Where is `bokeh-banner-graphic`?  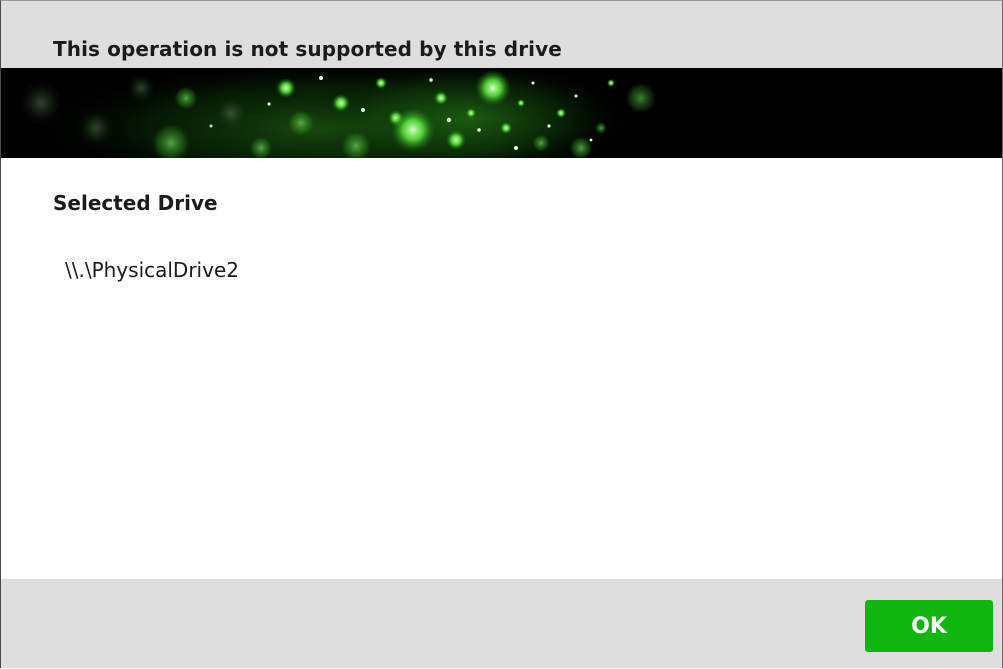 bokeh-banner-graphic is located at coordinates (501, 113).